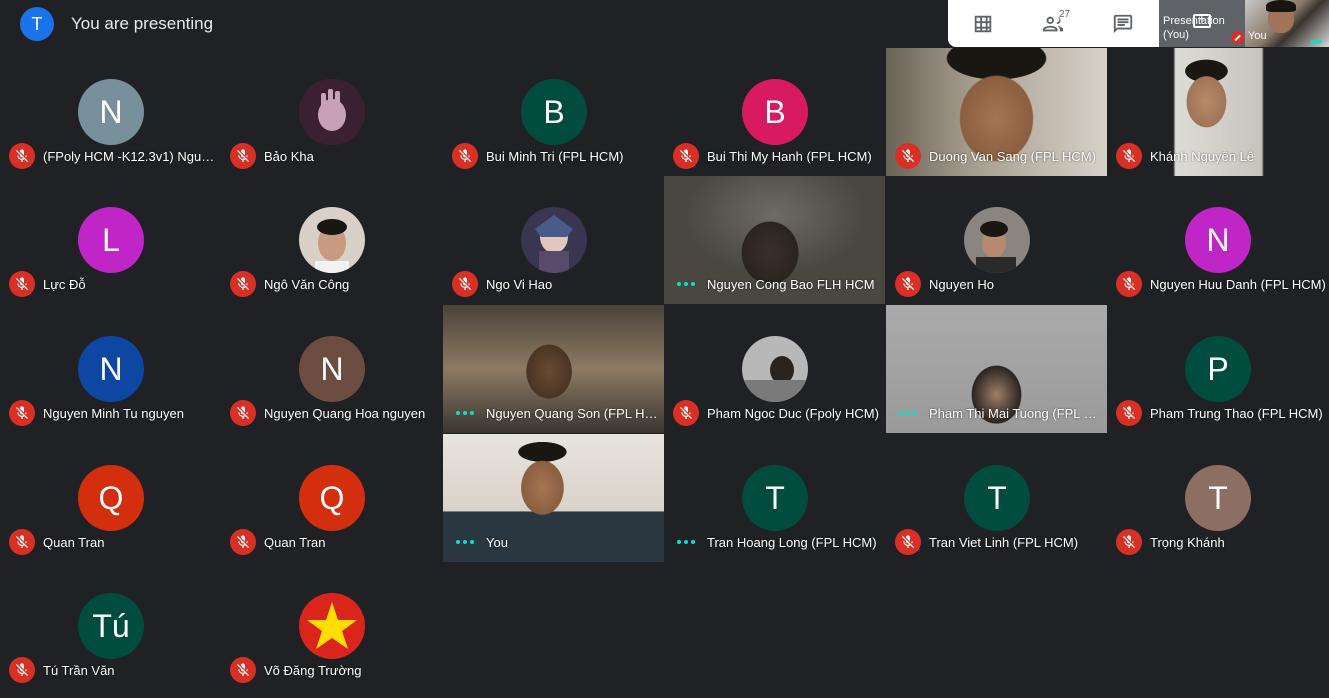  I want to click on participant-tile: Khánh Nguyễn Lê, so click(1217, 112).